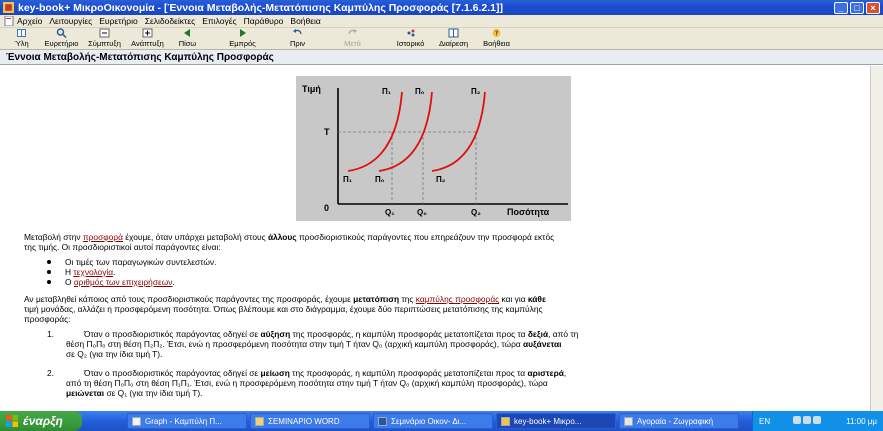  I want to click on toolbar-contents-button: Ύλη, so click(21, 38).